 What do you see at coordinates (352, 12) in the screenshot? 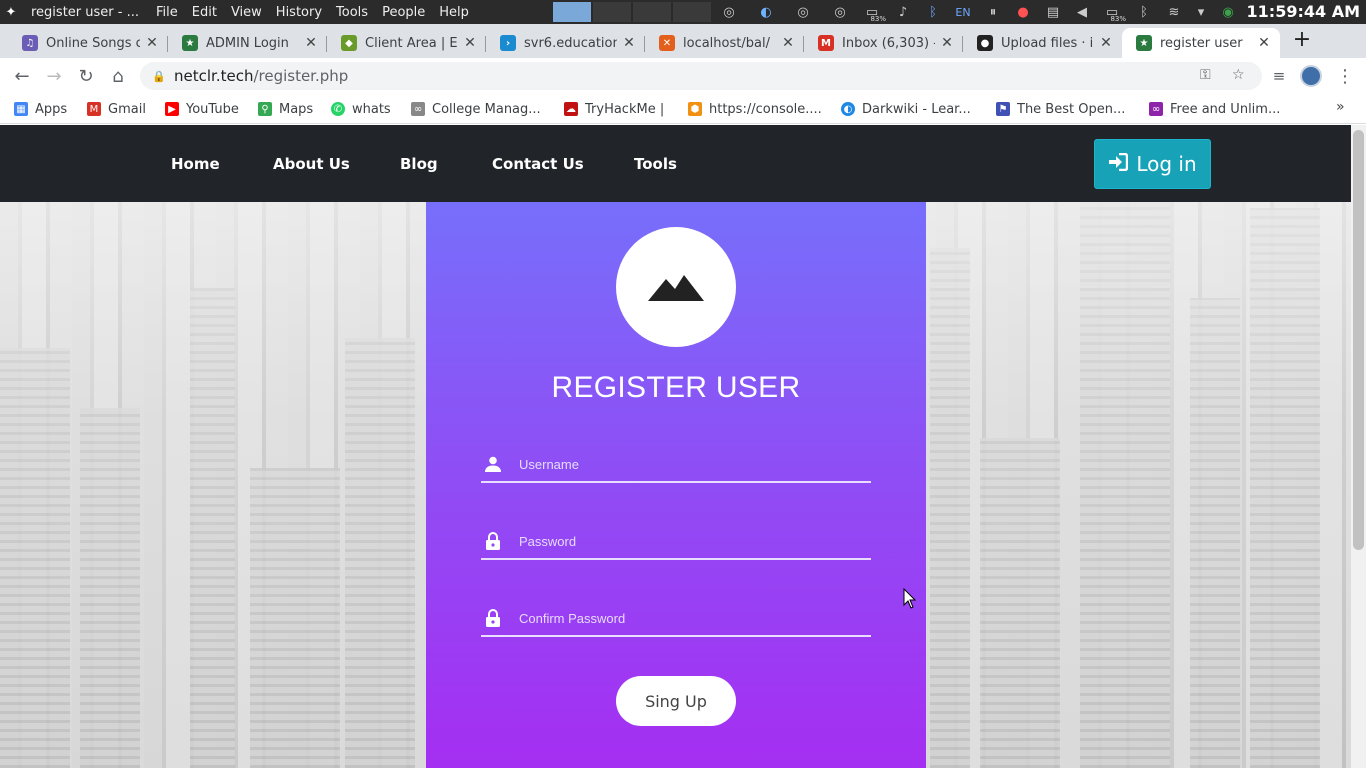
I see `menu-tools: Tools` at bounding box center [352, 12].